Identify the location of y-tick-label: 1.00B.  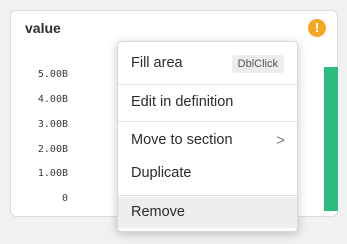
(52, 173).